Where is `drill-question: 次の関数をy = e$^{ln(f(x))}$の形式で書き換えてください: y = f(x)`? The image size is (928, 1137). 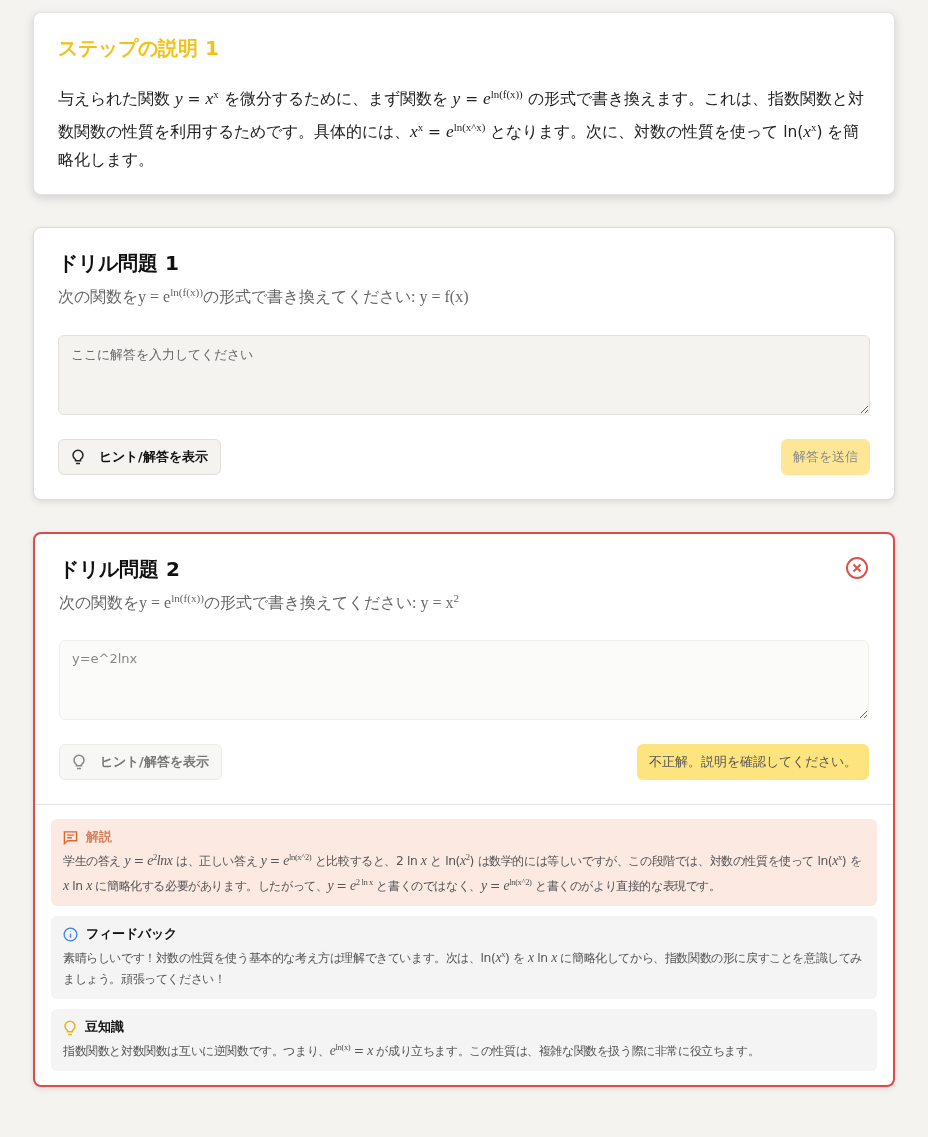
drill-question: 次の関数をy = e$^{ln(f(x))}$の形式で書き換えてください: y = f(x) is located at coordinates (264, 296).